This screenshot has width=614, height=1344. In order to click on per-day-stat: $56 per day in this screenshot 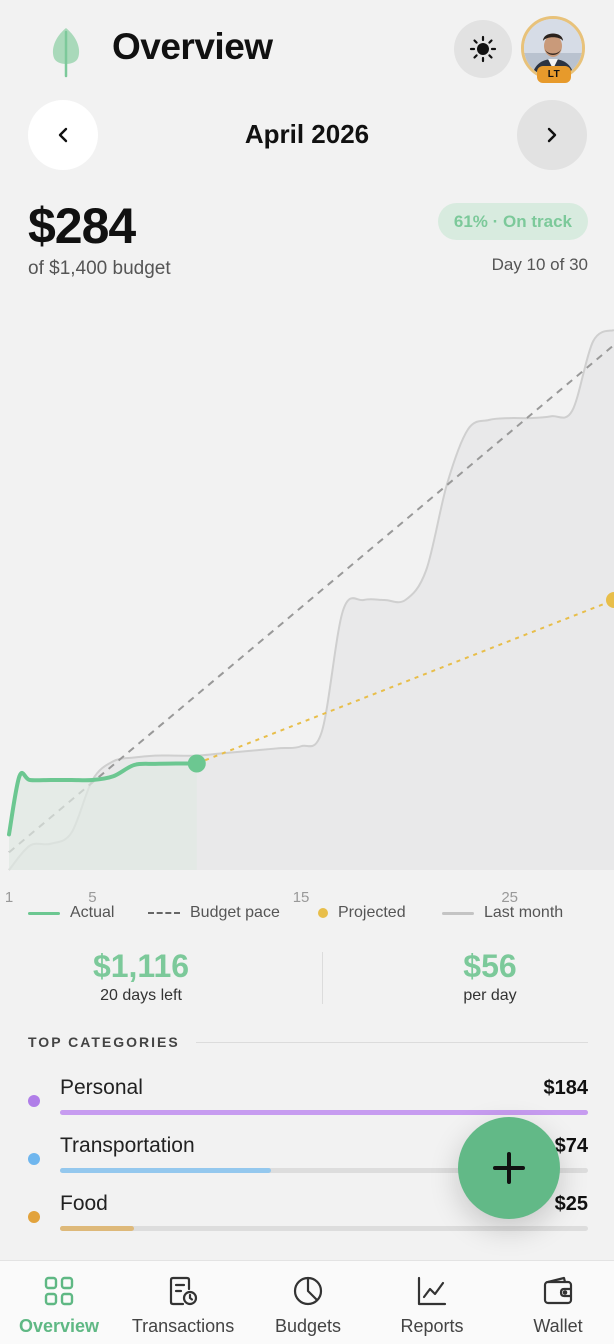, I will do `click(477, 976)`.